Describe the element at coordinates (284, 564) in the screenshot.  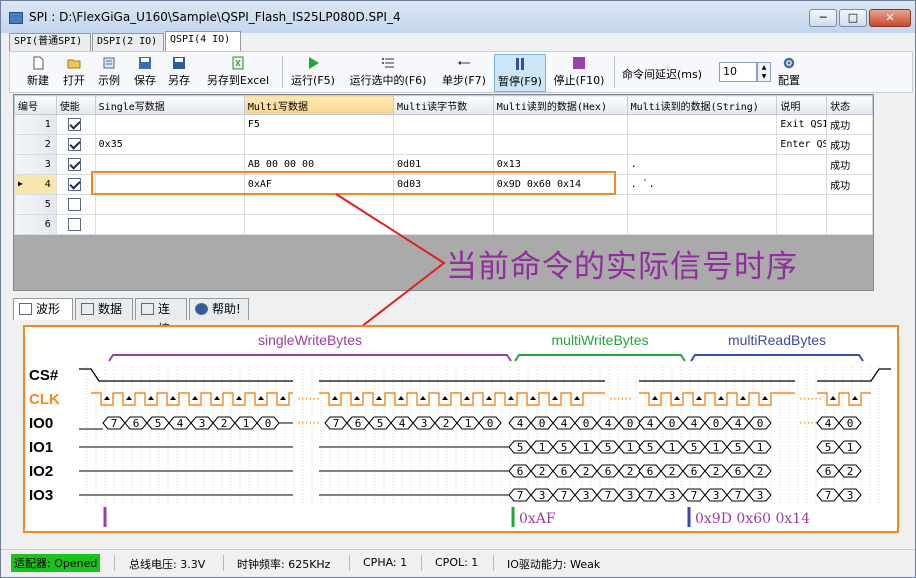
I see `clock-frequency: 时钟频率: 625KHz` at that location.